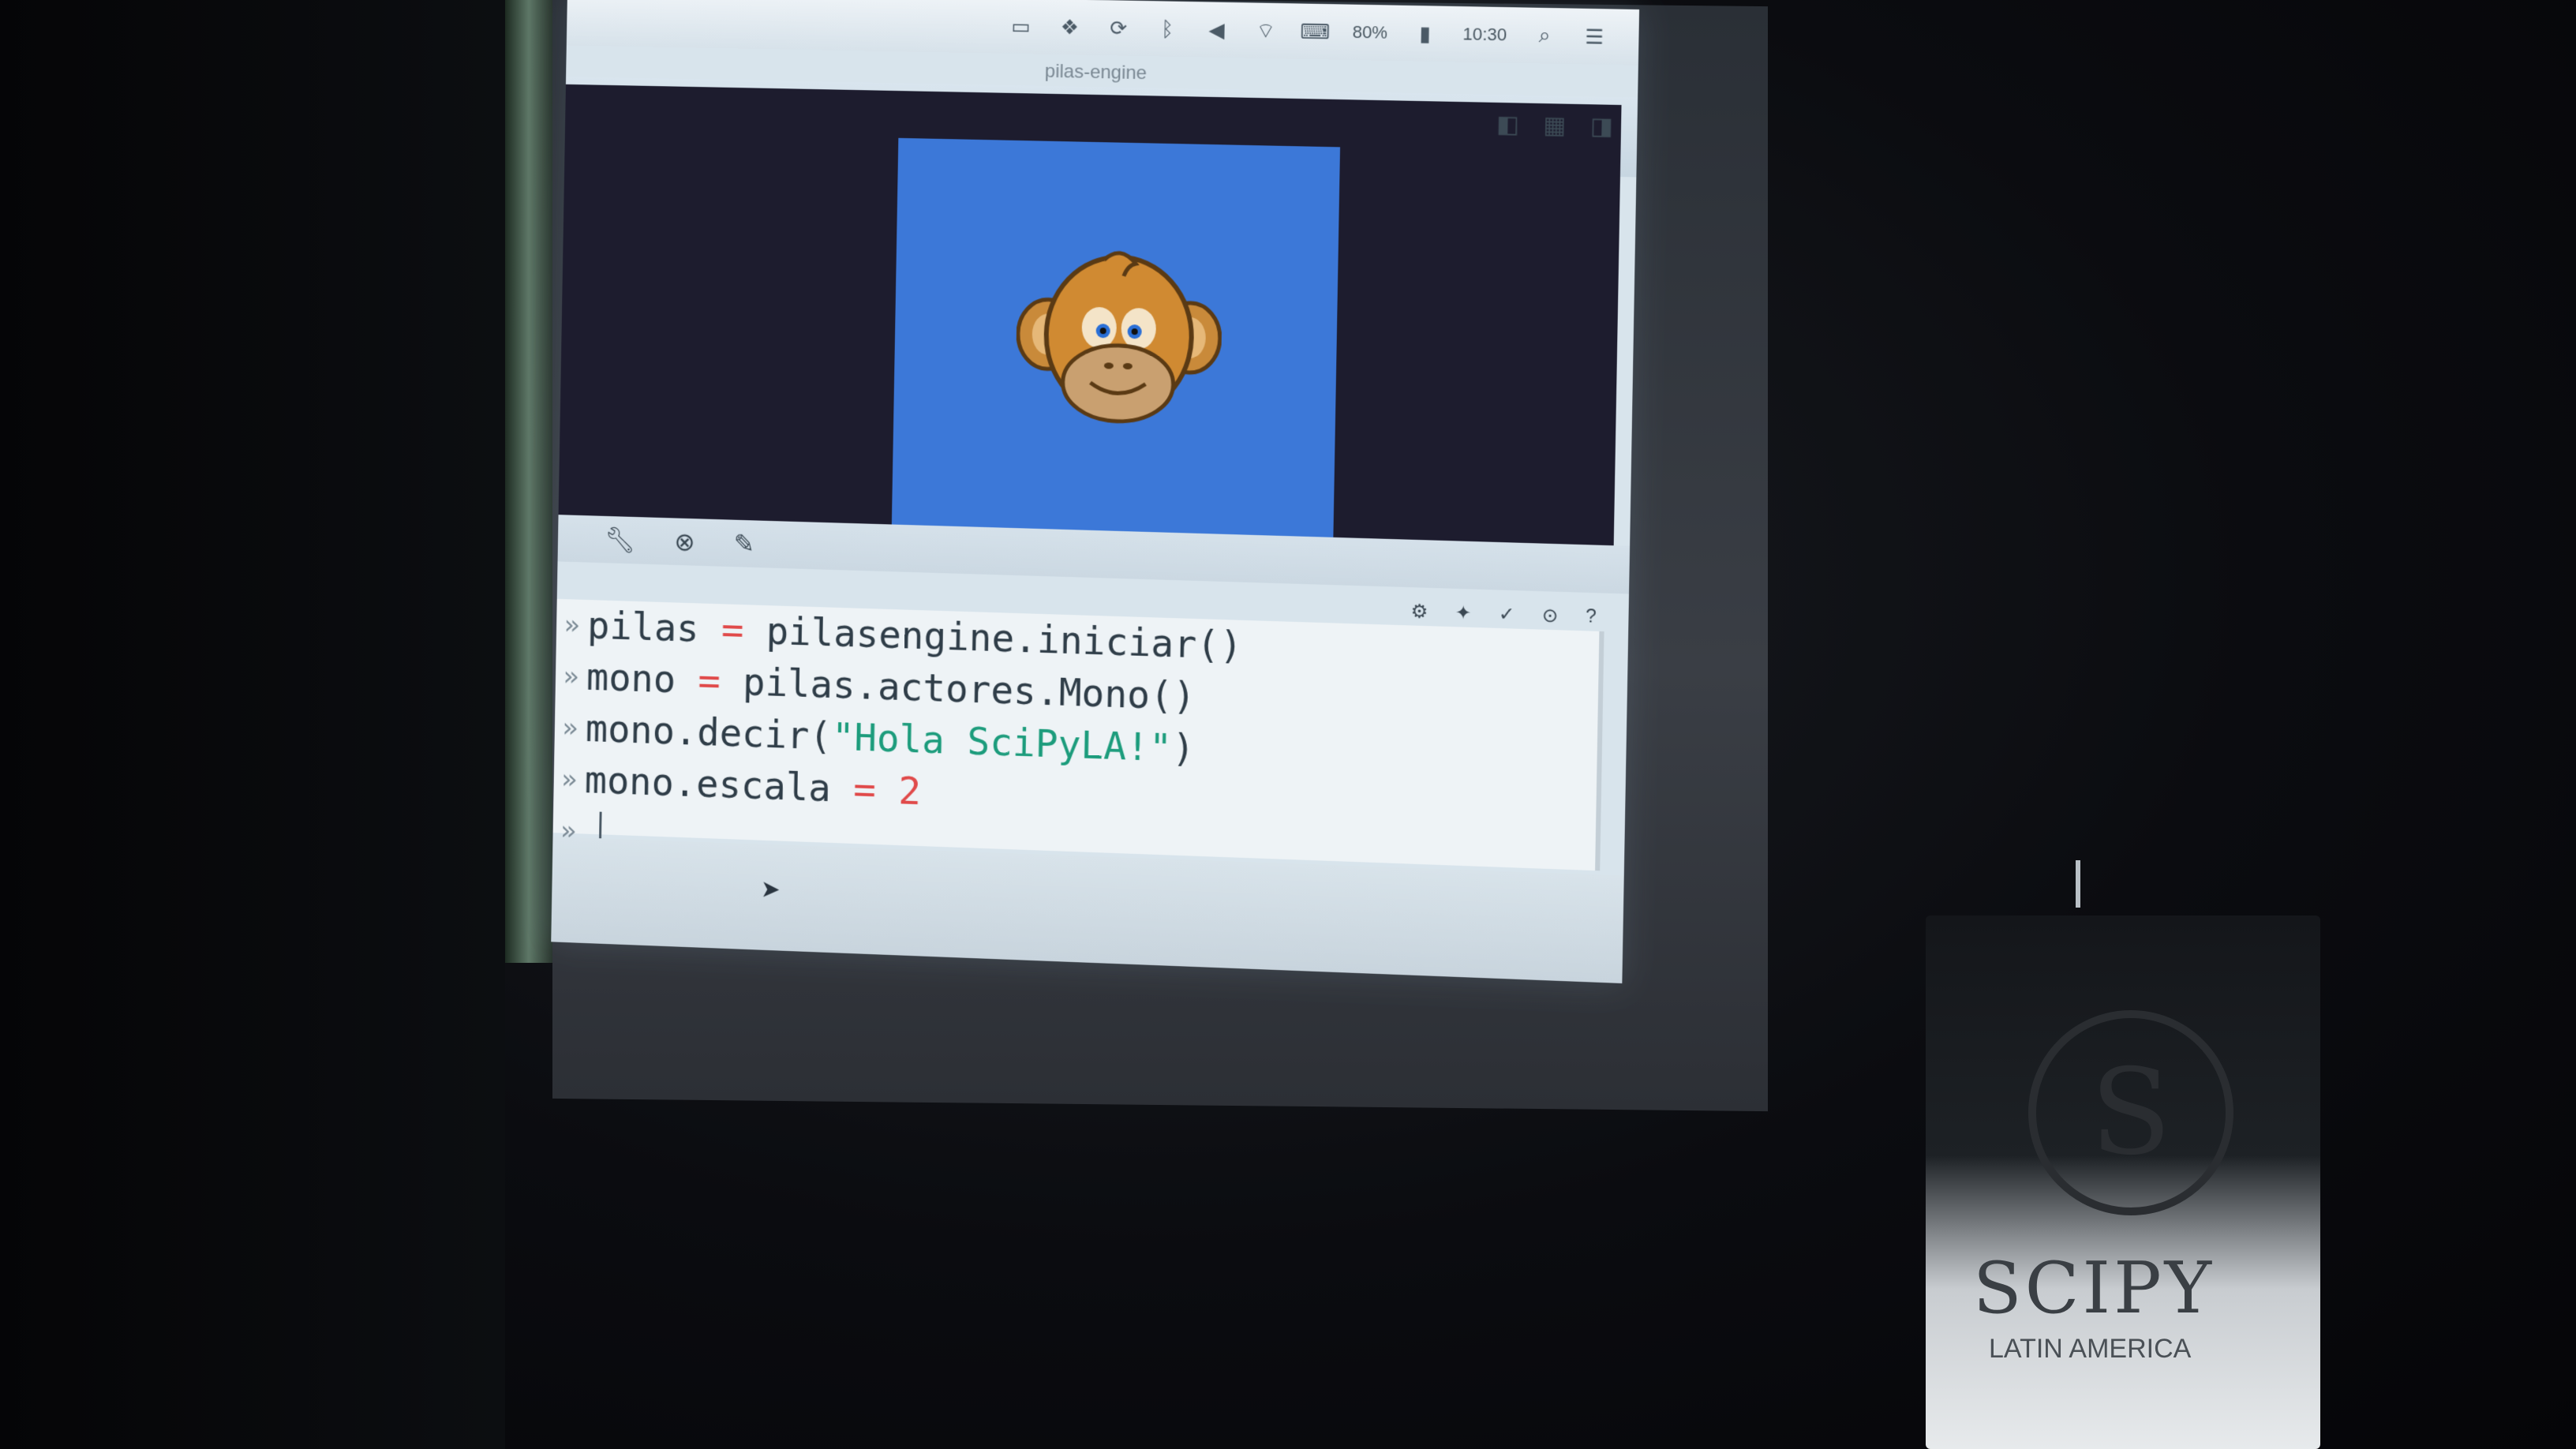  What do you see at coordinates (708, 784) in the screenshot?
I see `code-token: mono.escala` at bounding box center [708, 784].